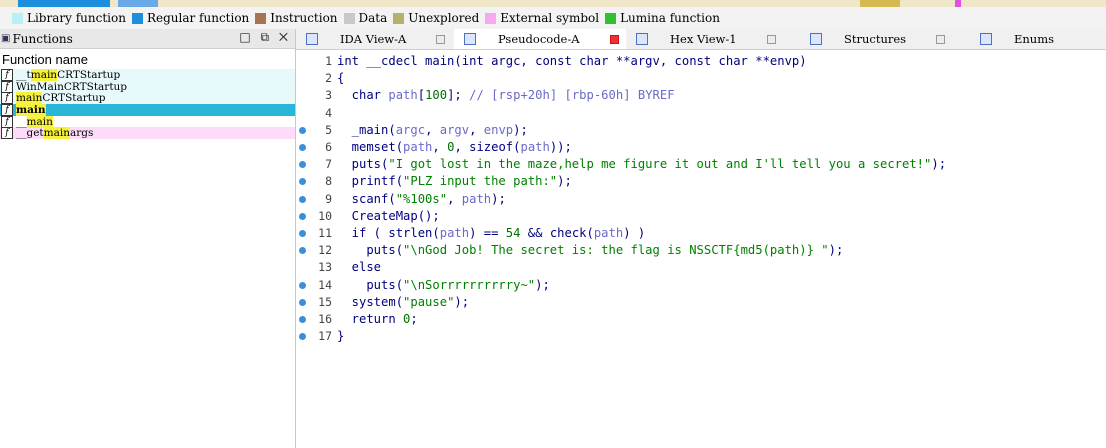 The width and height of the screenshot is (1106, 448). What do you see at coordinates (701, 336) in the screenshot?
I see `code-line: 17}` at bounding box center [701, 336].